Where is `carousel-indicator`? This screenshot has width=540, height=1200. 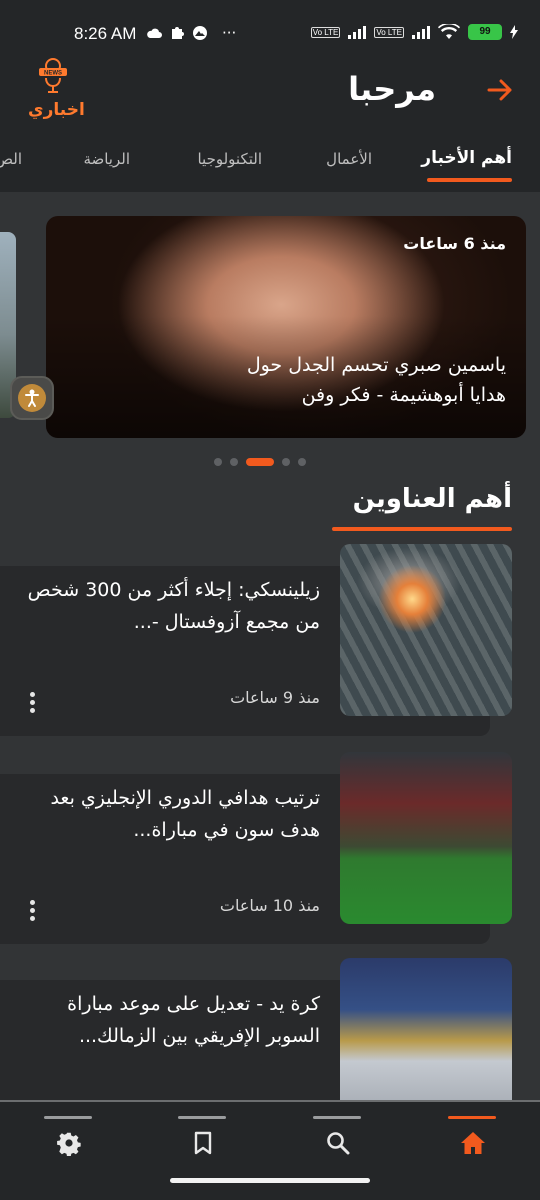
carousel-indicator is located at coordinates (260, 462).